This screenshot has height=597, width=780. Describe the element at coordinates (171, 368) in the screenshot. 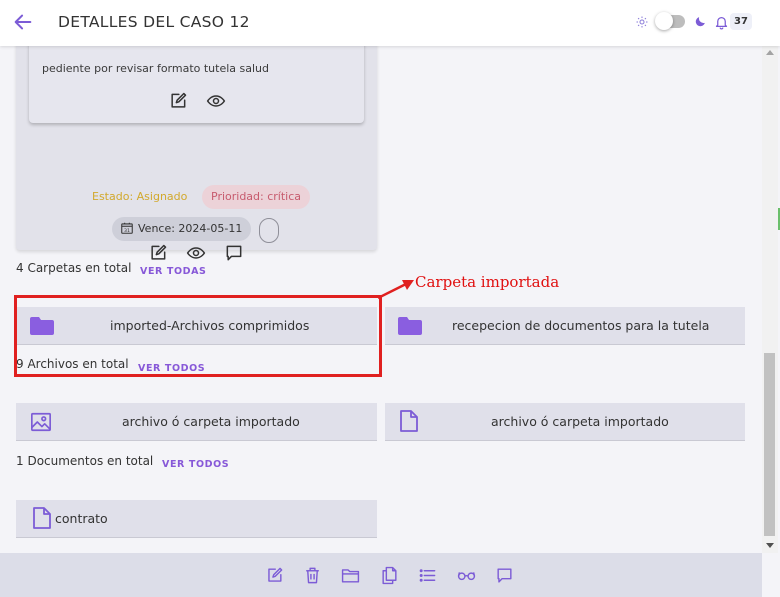

I see `see-all-files-link: VER TODOS` at that location.